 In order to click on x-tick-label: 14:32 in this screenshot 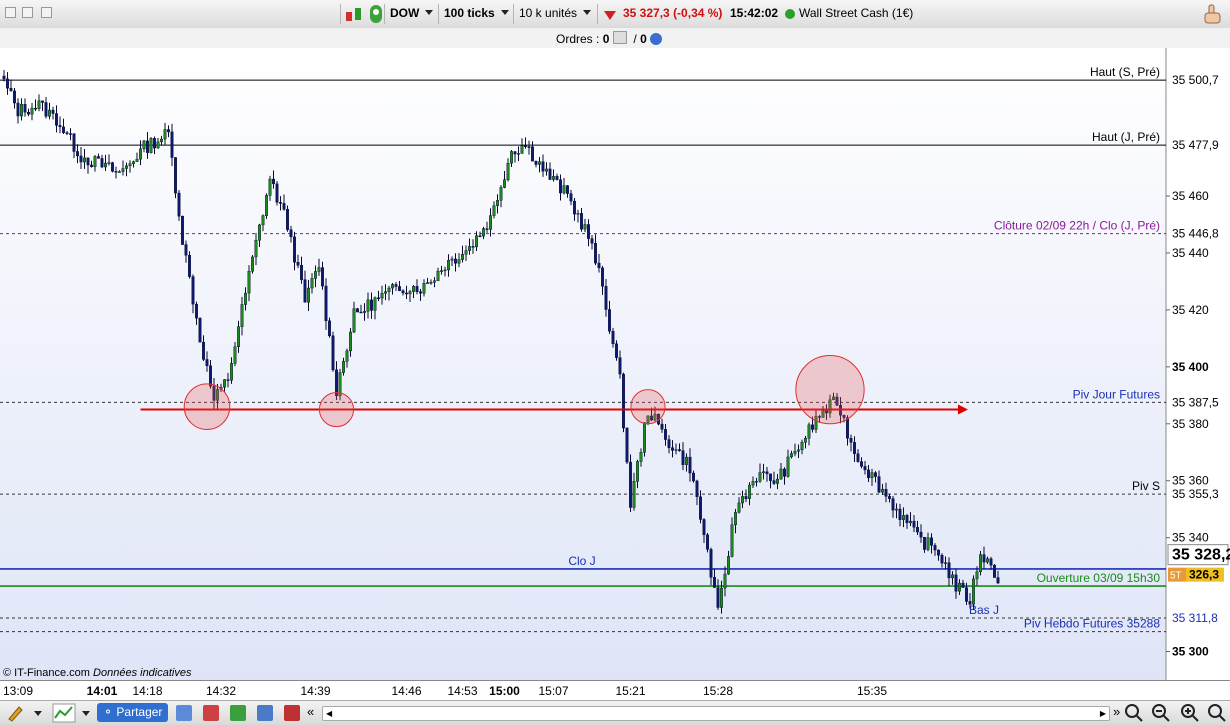, I will do `click(221, 691)`.